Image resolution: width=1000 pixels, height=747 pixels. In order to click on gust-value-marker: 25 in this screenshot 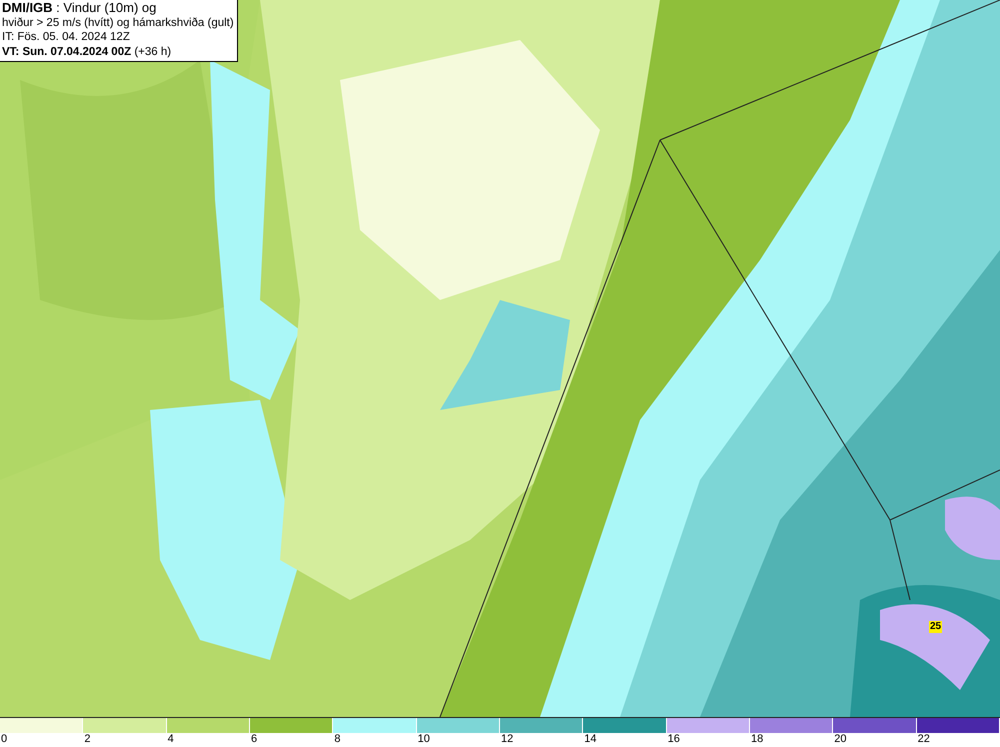, I will do `click(935, 627)`.